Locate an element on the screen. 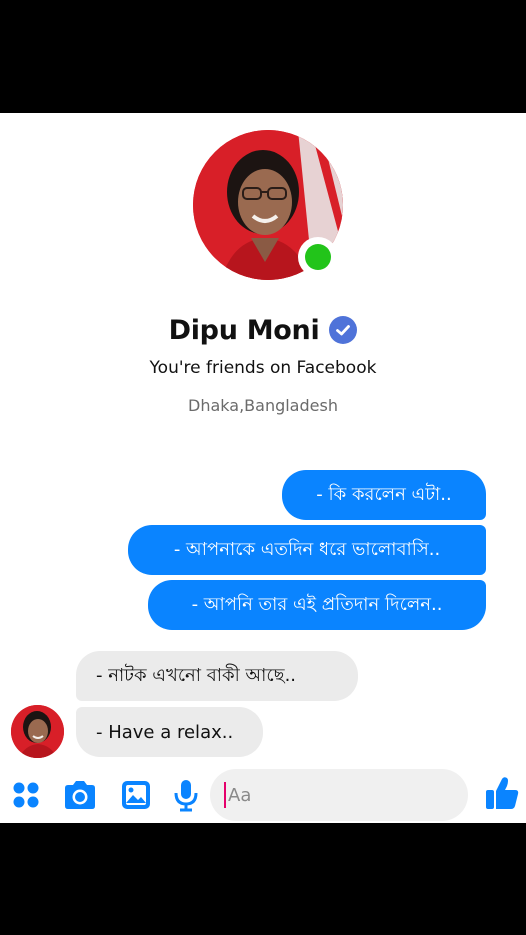 This screenshot has width=526, height=935. camera-icon is located at coordinates (80, 795).